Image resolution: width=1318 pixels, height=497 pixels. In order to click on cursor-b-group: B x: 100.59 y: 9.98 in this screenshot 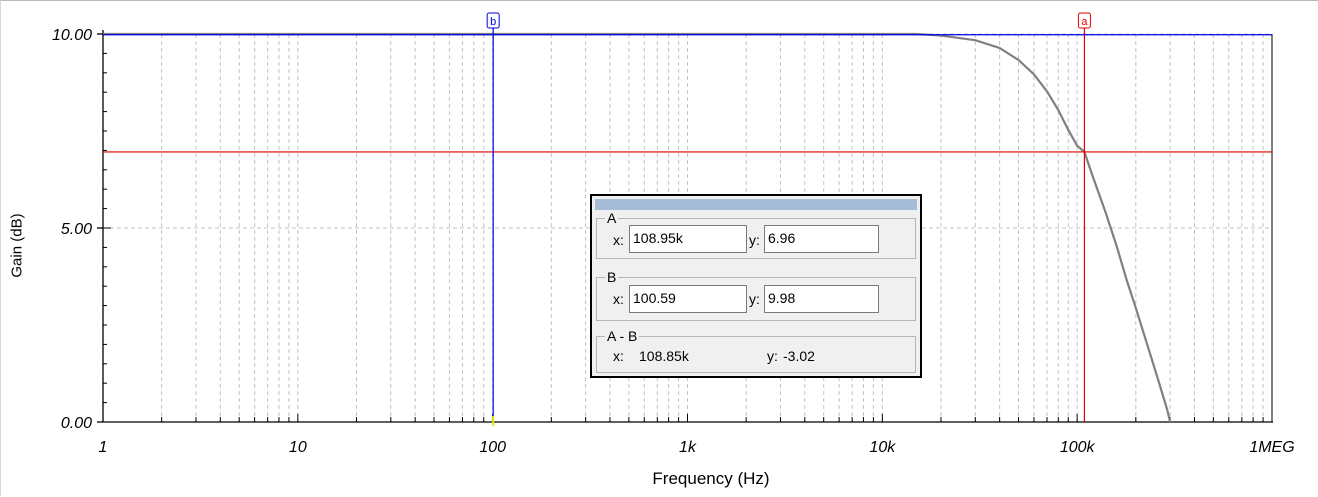, I will do `click(756, 295)`.